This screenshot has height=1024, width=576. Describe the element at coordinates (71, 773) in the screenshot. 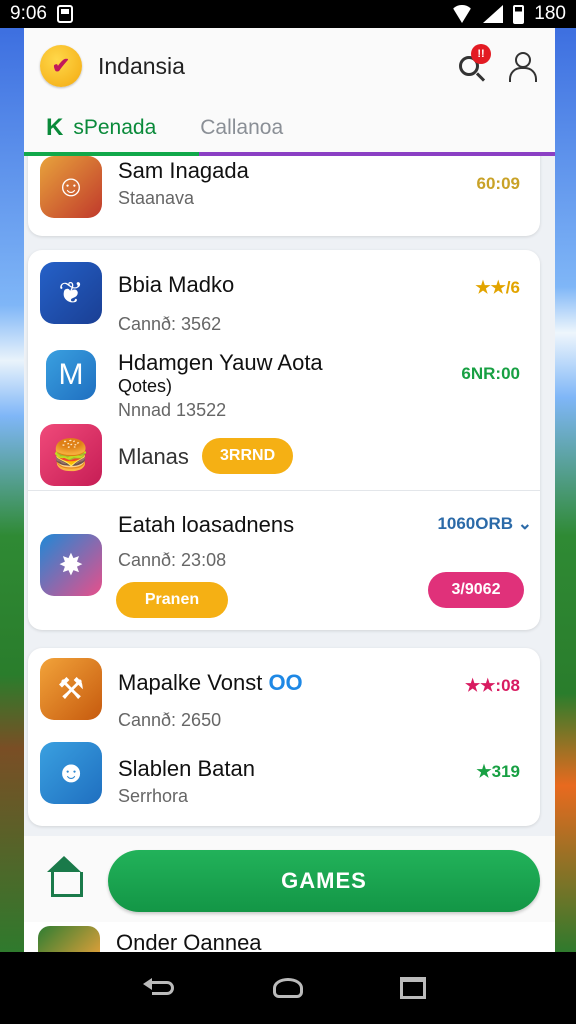

I see `character-face-icon: ☻` at that location.